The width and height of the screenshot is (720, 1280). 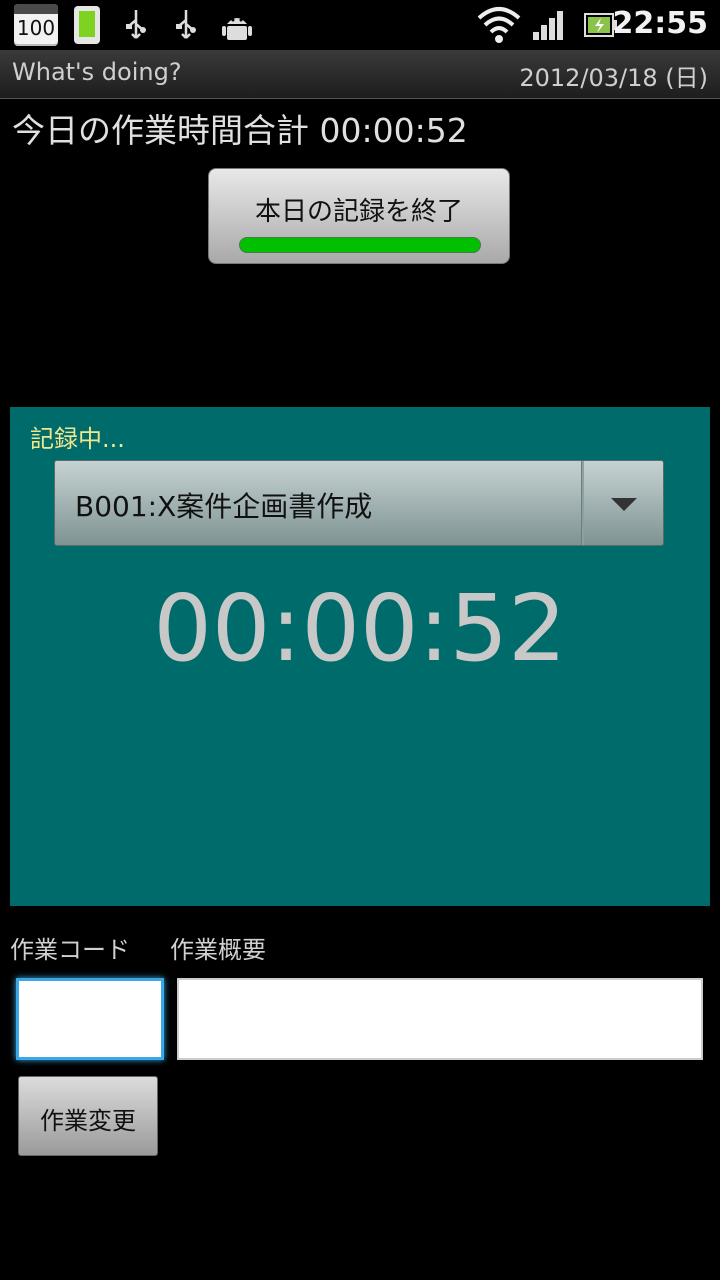 I want to click on chevron-down-icon, so click(x=624, y=504).